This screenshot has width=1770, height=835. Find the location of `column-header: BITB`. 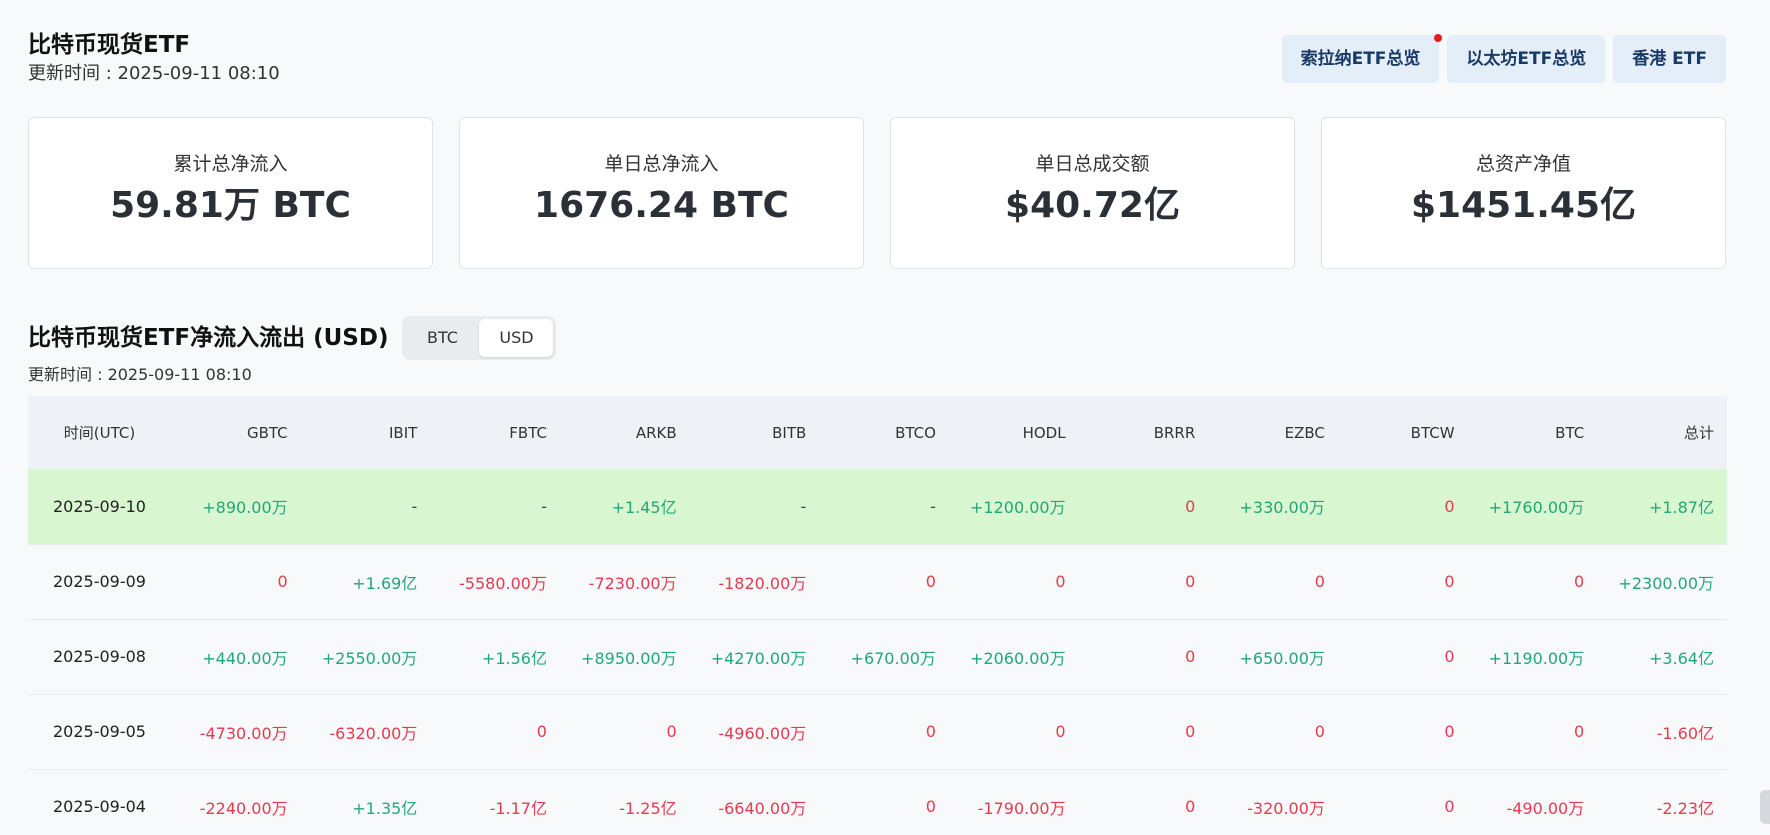

column-header: BITB is located at coordinates (754, 432).